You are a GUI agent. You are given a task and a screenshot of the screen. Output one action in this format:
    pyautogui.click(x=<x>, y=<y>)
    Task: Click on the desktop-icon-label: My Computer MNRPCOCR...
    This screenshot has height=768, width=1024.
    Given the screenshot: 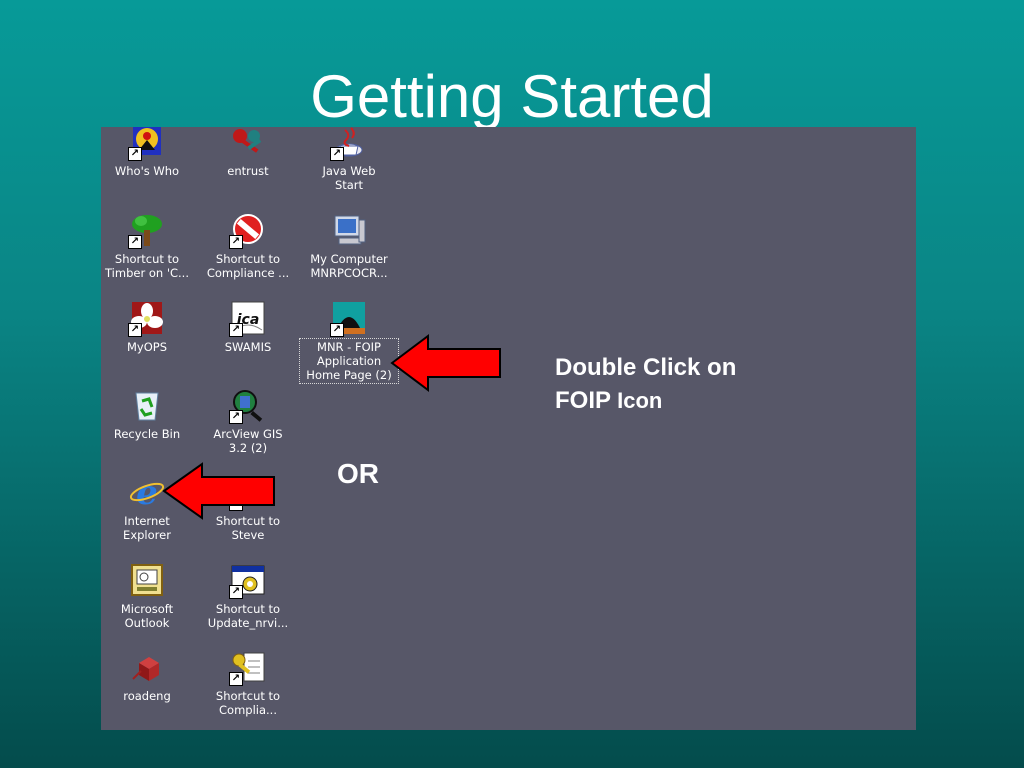 What is the action you would take?
    pyautogui.click(x=349, y=266)
    